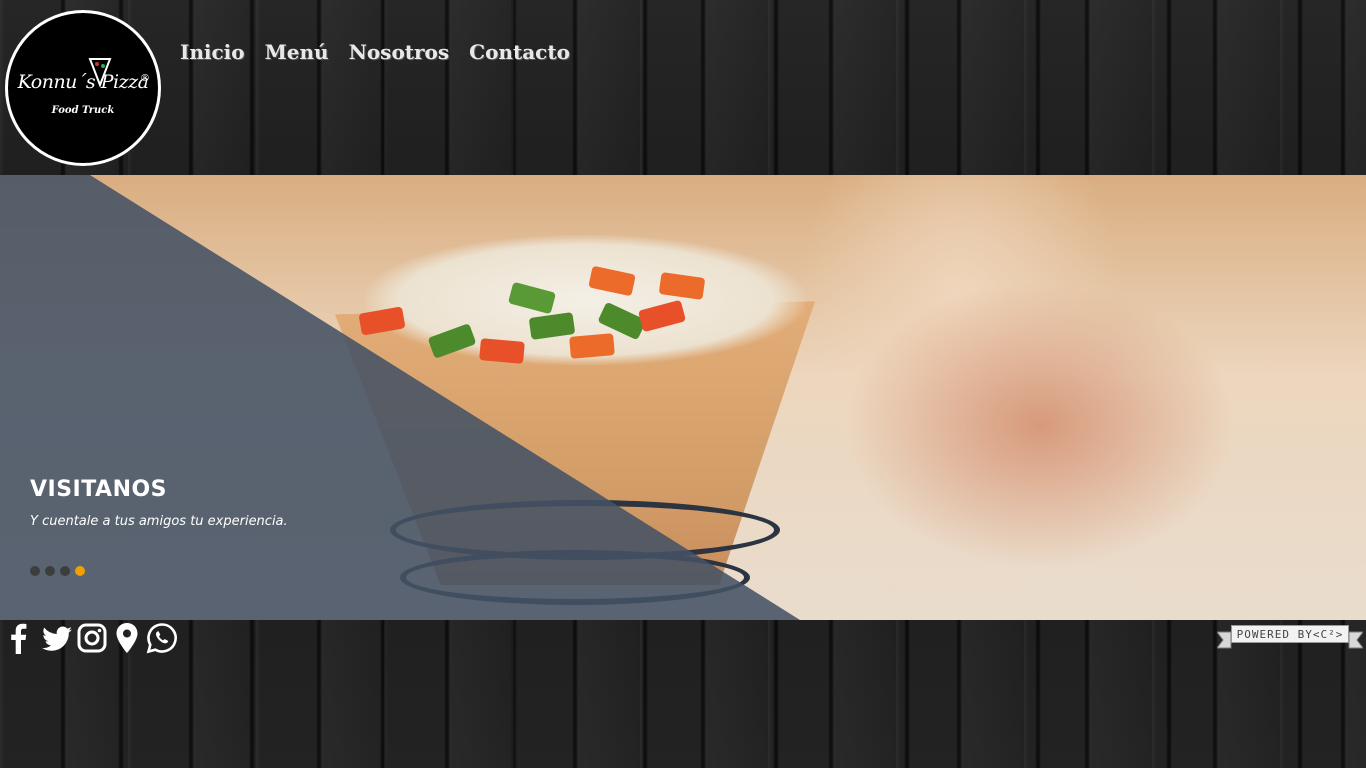  Describe the element at coordinates (57, 571) in the screenshot. I see `slider-indicators` at that location.